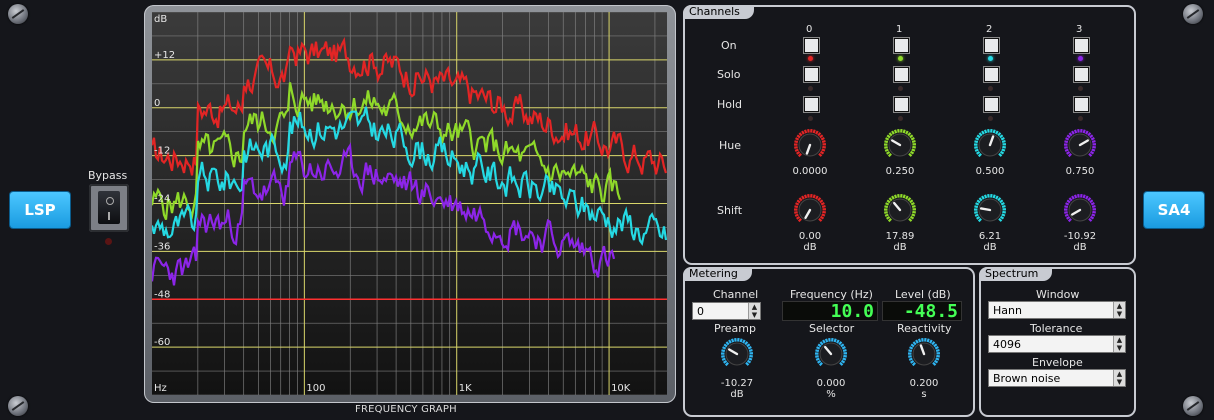 The width and height of the screenshot is (1214, 420). What do you see at coordinates (810, 88) in the screenshot?
I see `channel-0-solo-led` at bounding box center [810, 88].